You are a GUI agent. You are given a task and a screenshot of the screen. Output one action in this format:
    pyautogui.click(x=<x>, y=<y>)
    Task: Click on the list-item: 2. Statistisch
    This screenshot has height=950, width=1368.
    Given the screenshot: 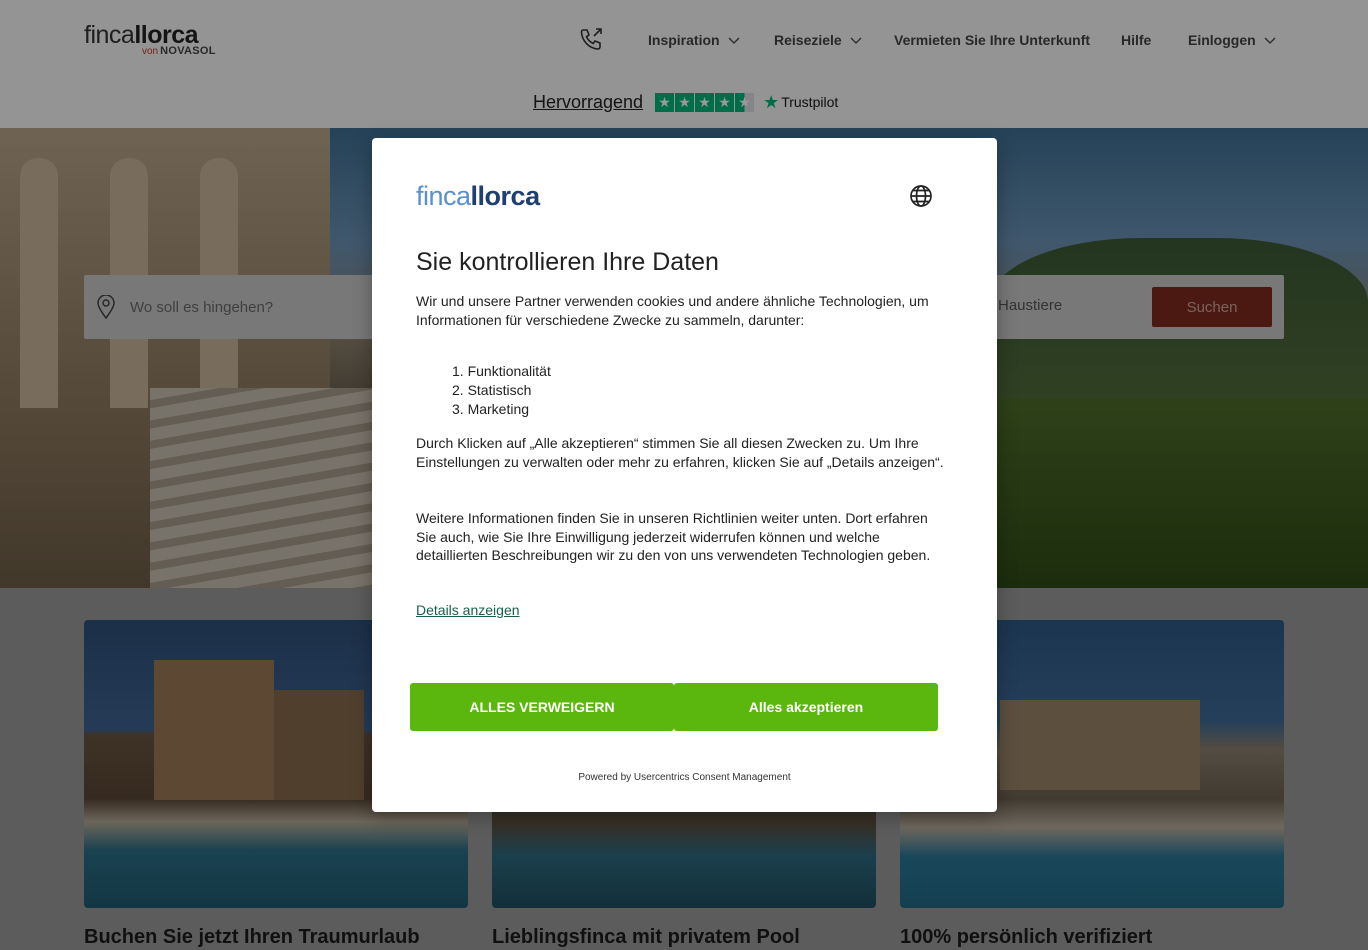 What is the action you would take?
    pyautogui.click(x=492, y=390)
    